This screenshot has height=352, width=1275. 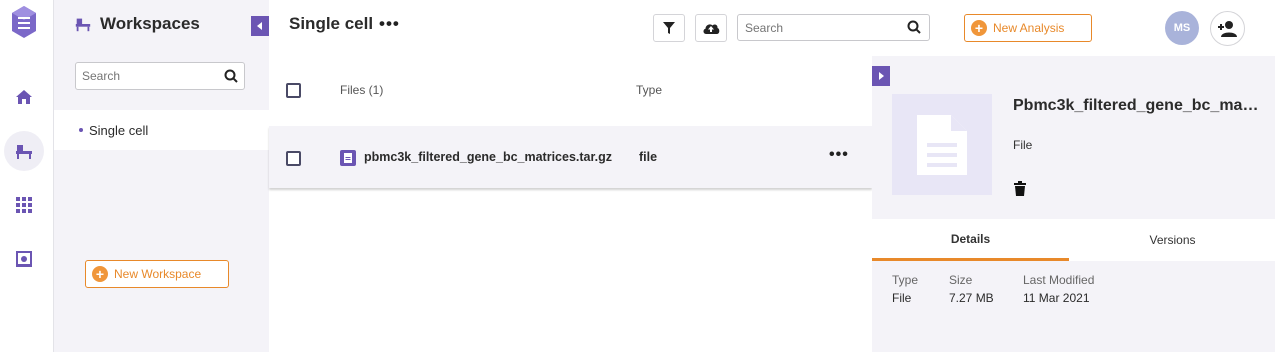 I want to click on cloud-upload-icon, so click(x=711, y=29).